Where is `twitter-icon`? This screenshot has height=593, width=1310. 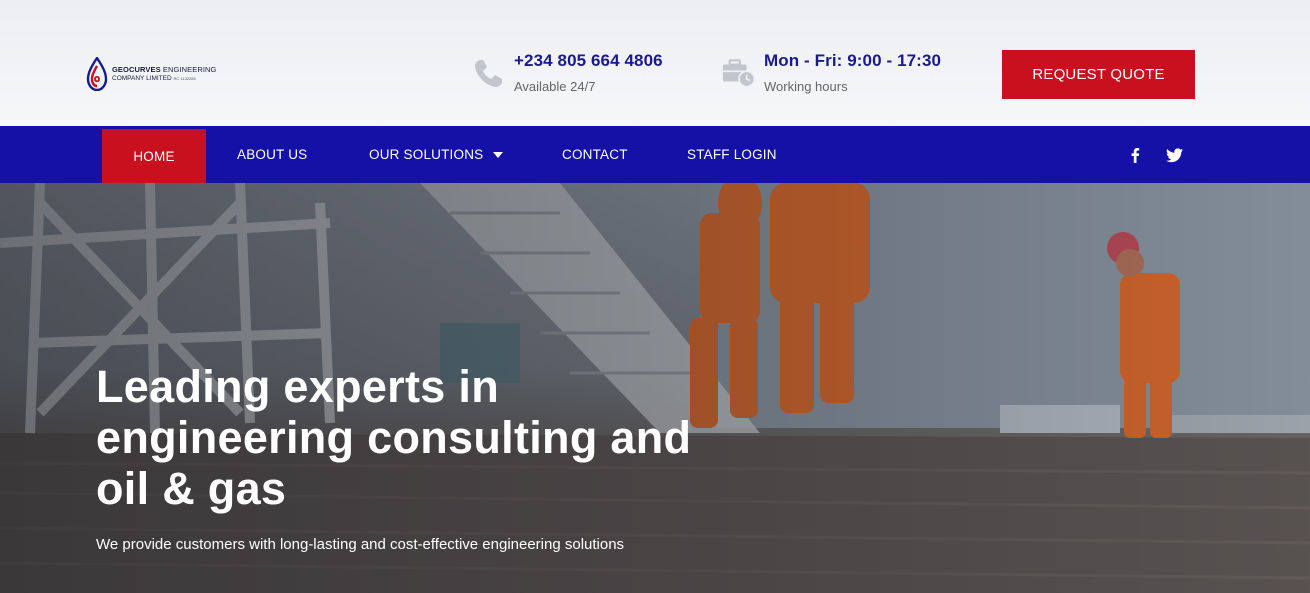 twitter-icon is located at coordinates (1174, 154).